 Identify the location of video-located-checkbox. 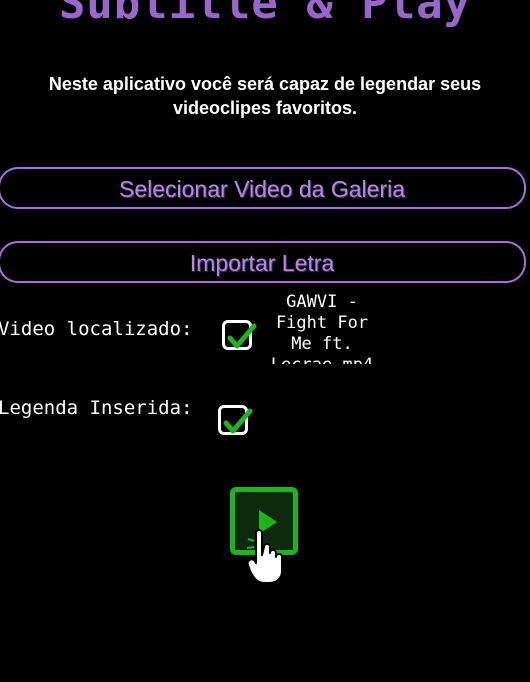
(239, 335).